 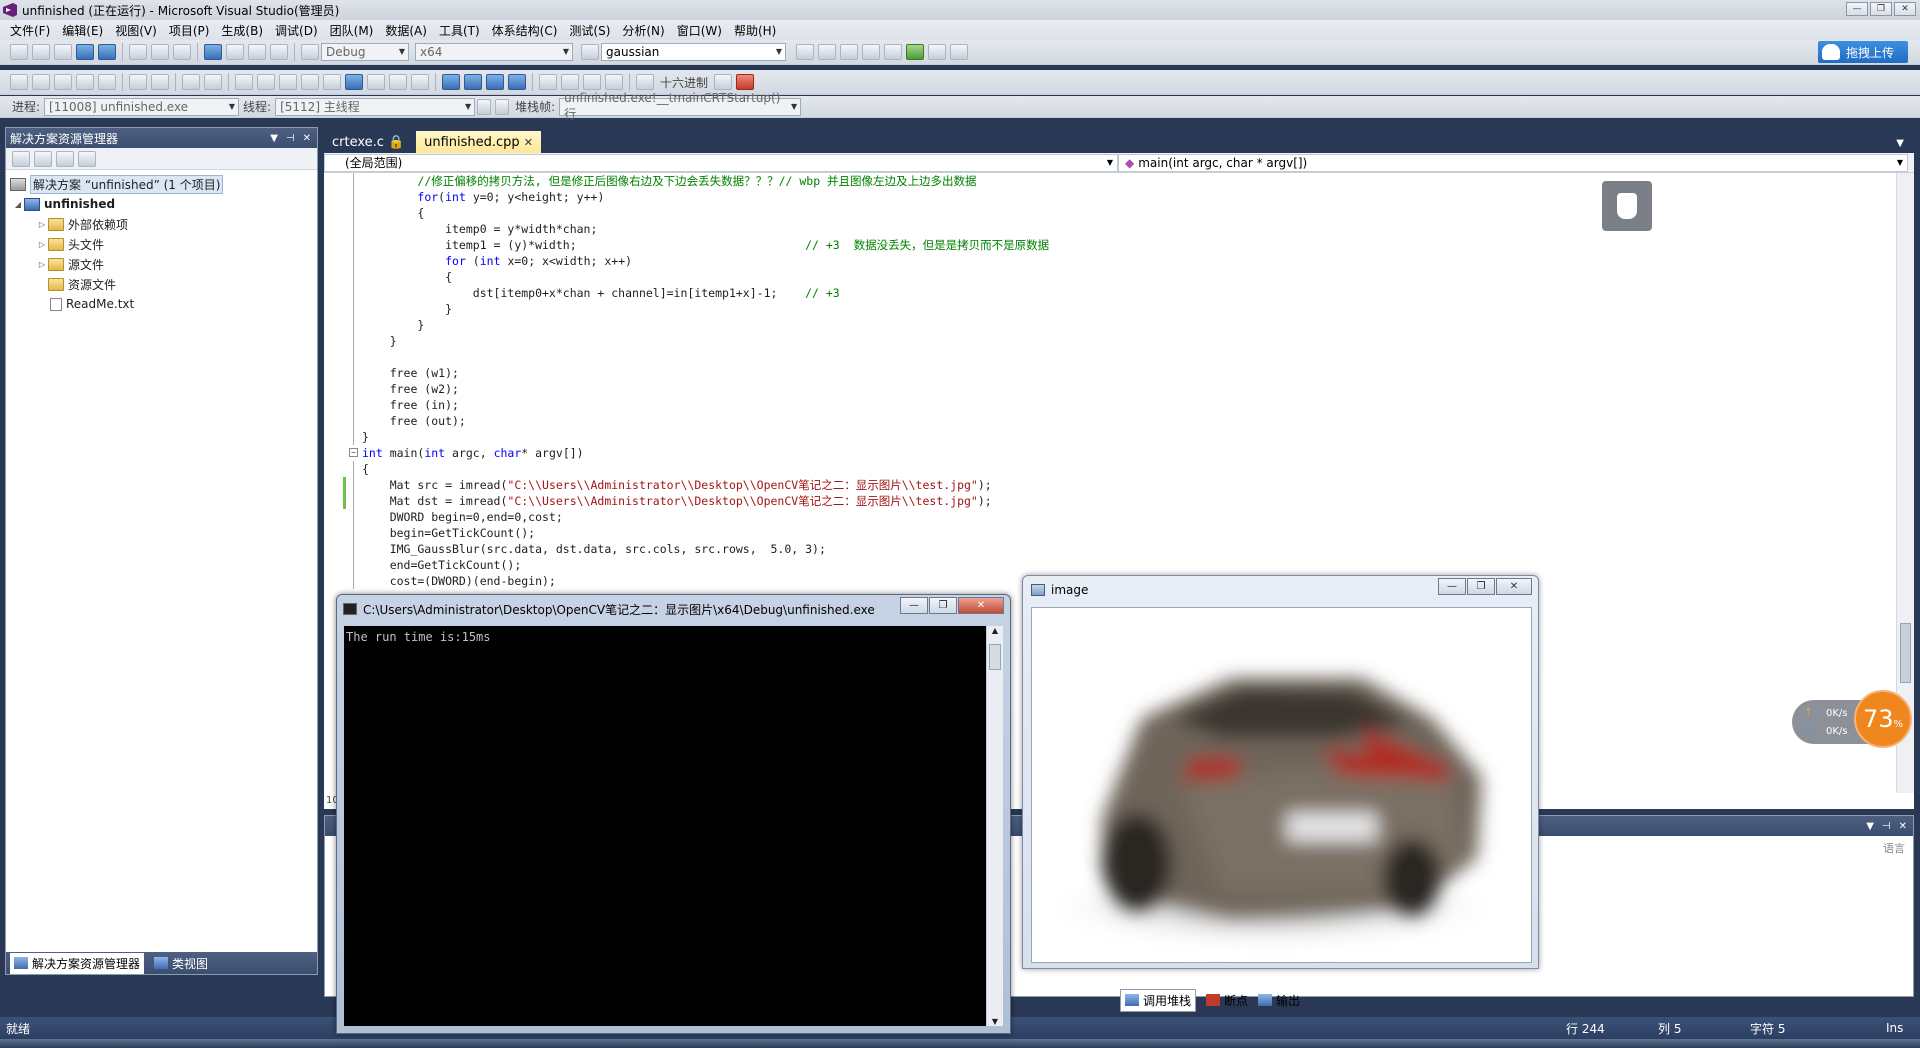 What do you see at coordinates (1513, 162) in the screenshot?
I see `member-select: ◆ main(int argc, char * argv[]) ▼` at bounding box center [1513, 162].